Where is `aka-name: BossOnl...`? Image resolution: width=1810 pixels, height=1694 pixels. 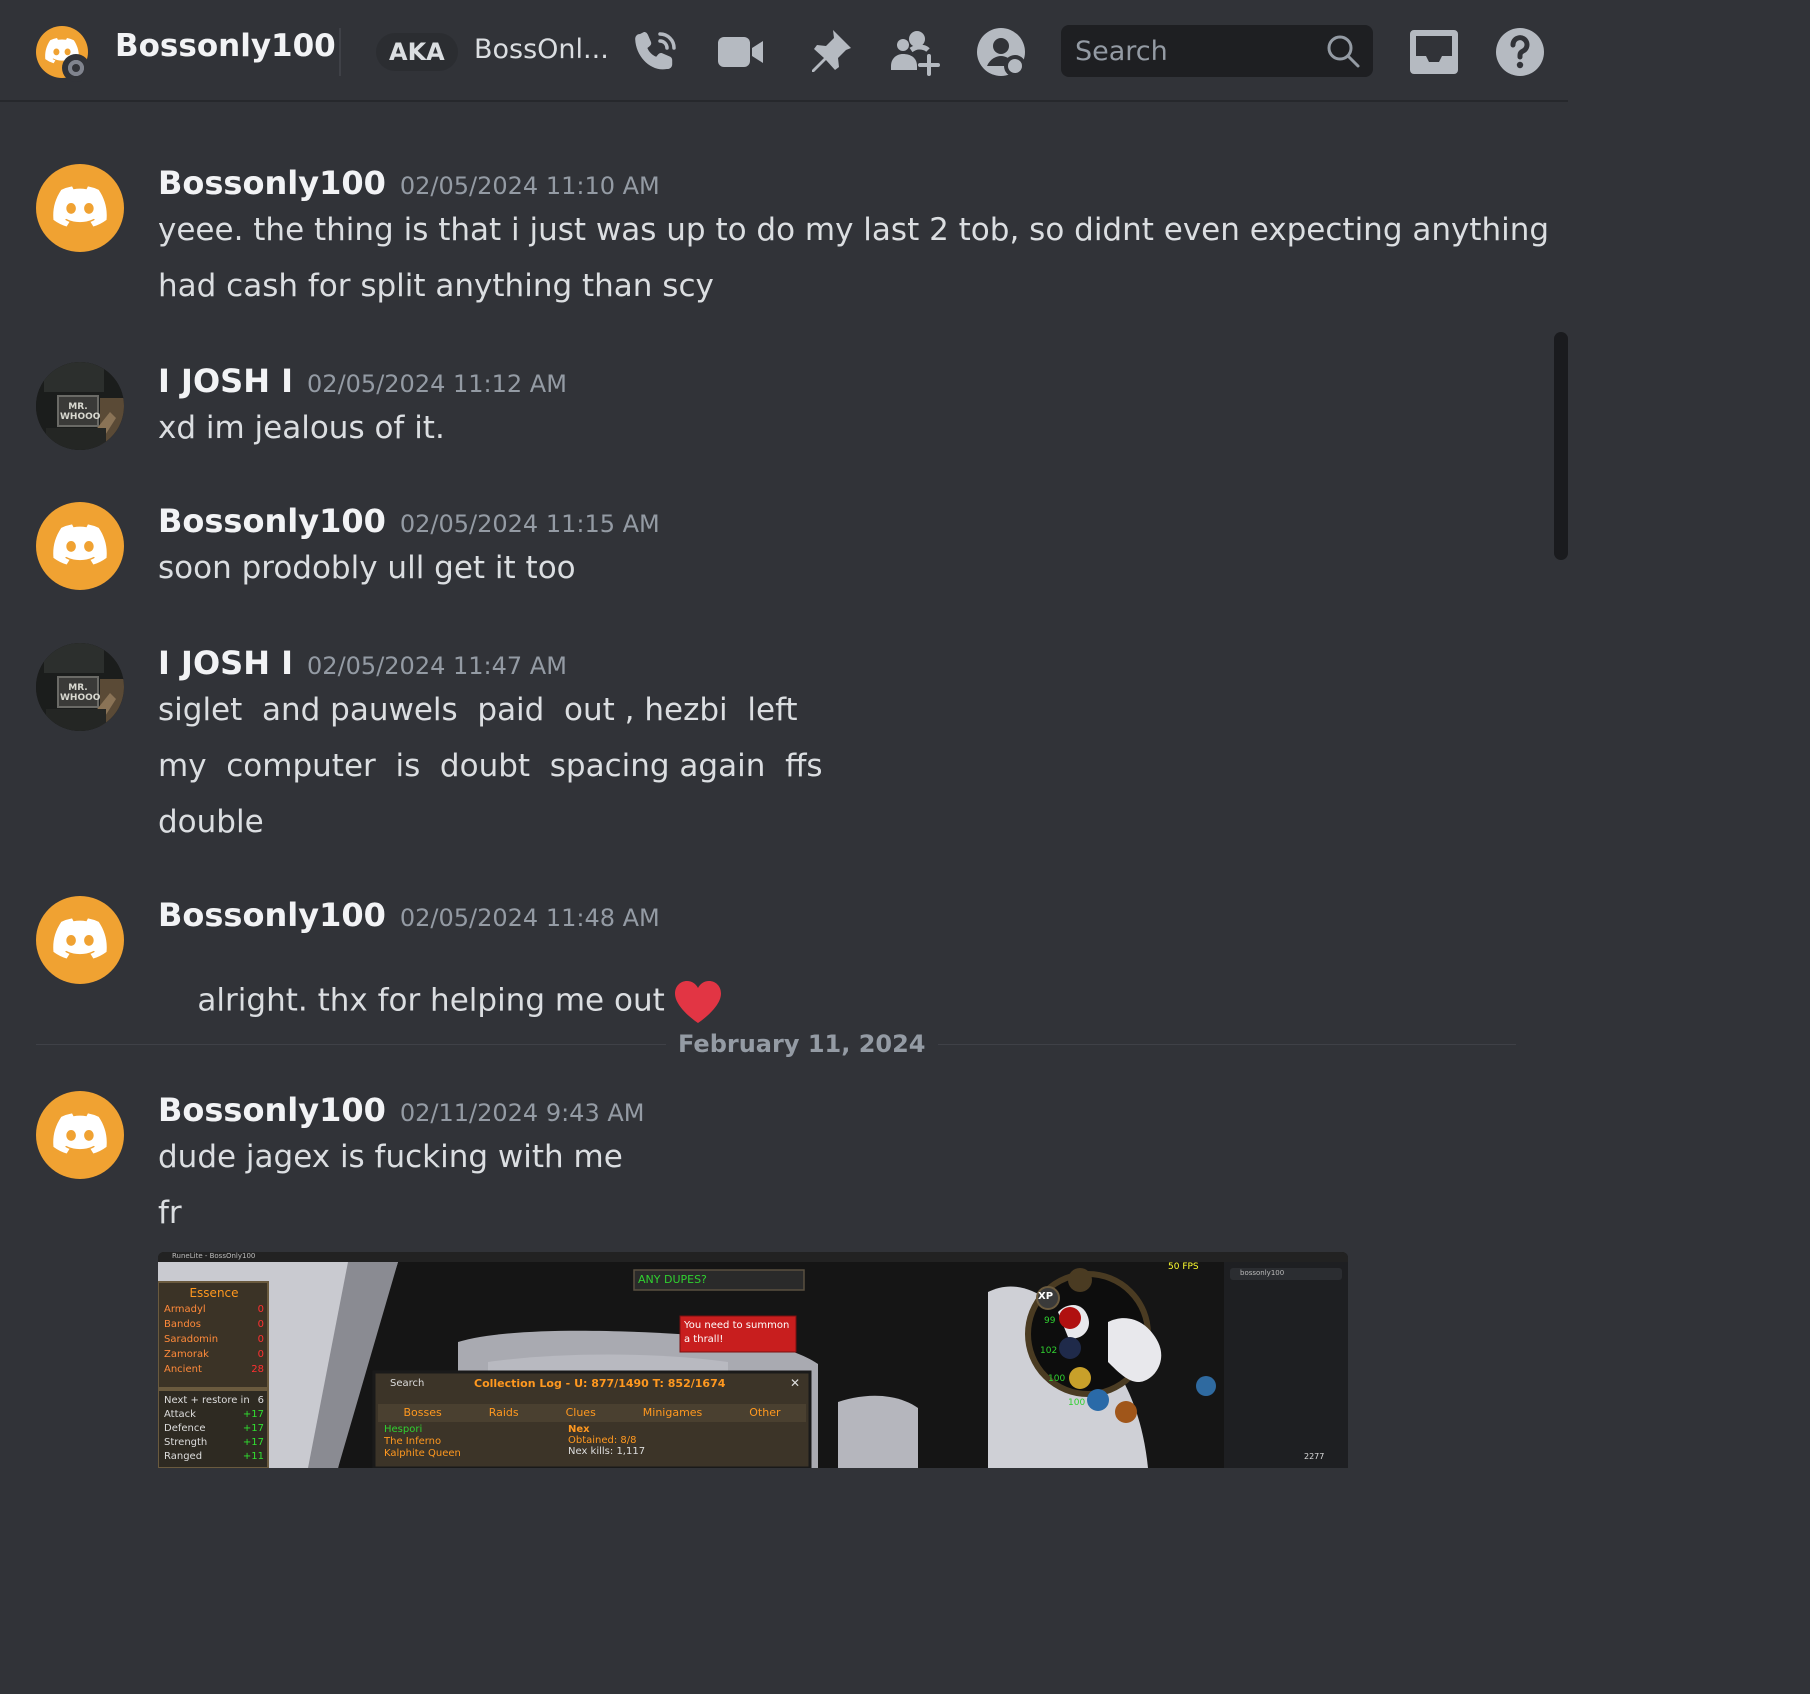 aka-name: BossOnl... is located at coordinates (541, 49).